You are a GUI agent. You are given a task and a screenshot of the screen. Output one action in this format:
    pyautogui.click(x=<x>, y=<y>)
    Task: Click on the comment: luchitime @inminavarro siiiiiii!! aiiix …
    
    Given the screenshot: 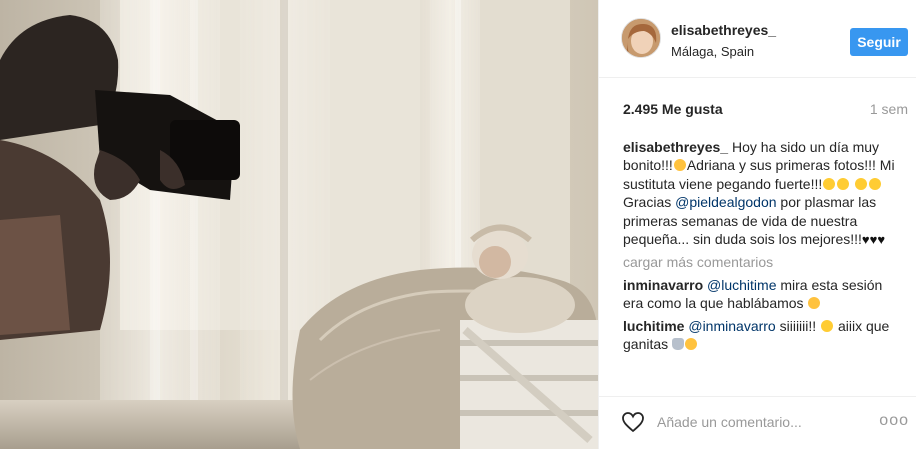 What is the action you would take?
    pyautogui.click(x=763, y=335)
    